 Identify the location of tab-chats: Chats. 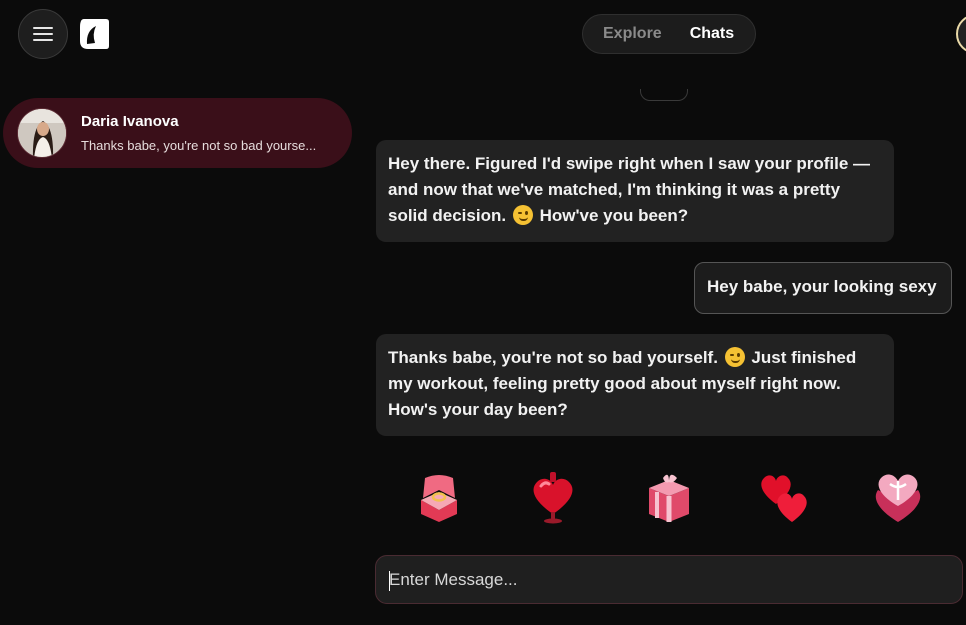
(712, 34).